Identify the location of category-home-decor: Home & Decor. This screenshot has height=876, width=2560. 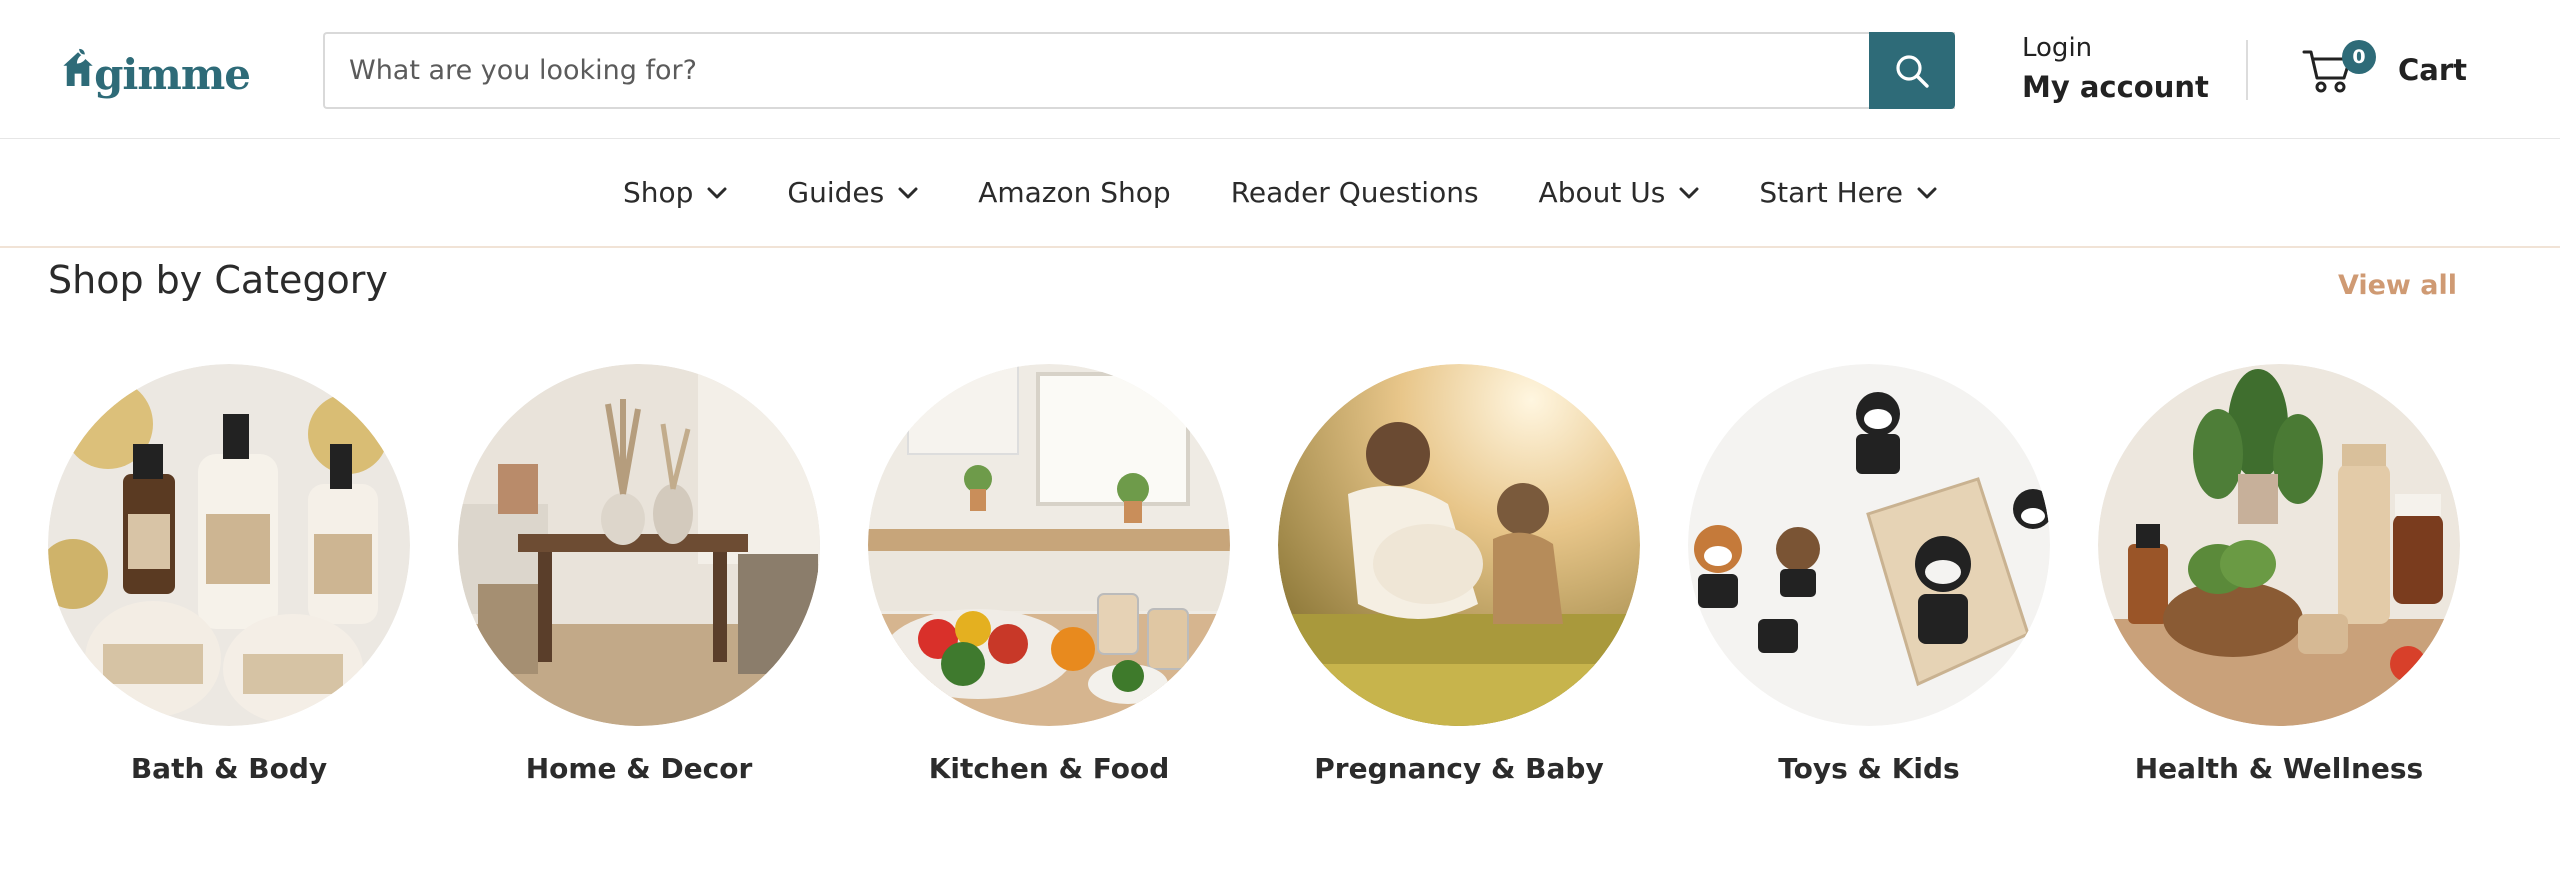
(639, 574).